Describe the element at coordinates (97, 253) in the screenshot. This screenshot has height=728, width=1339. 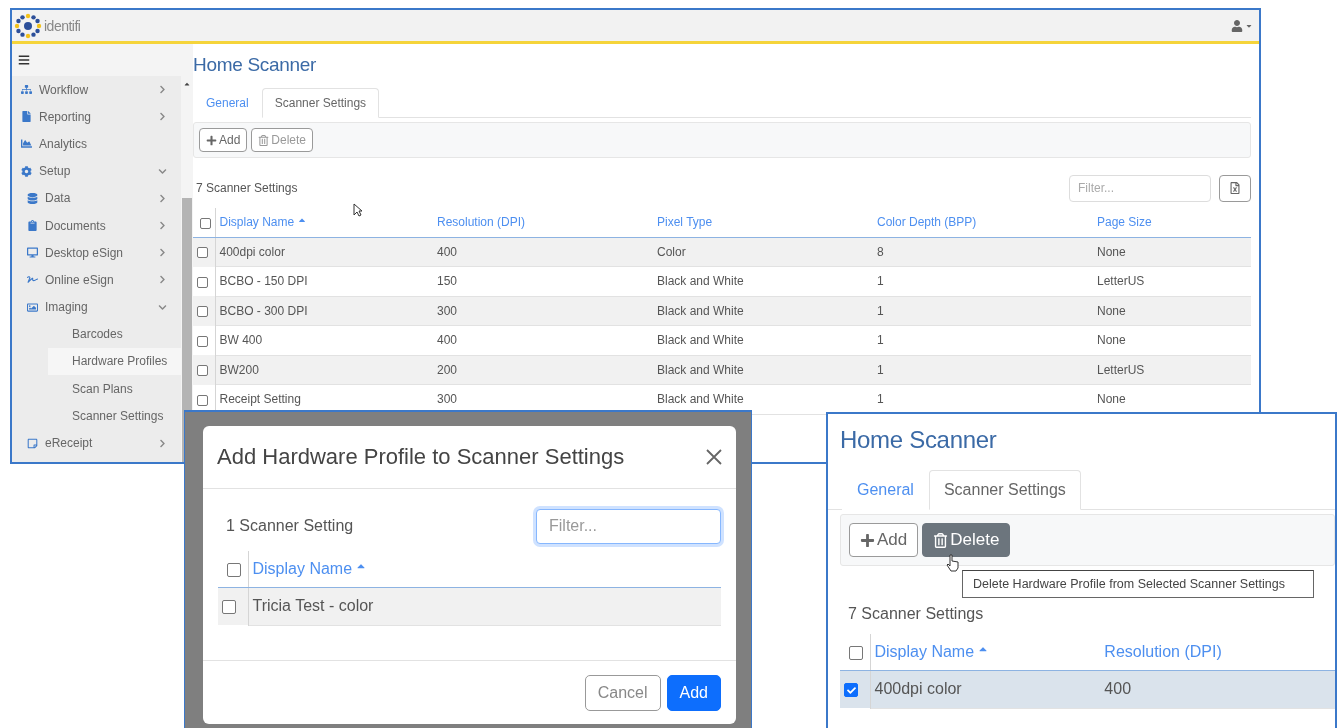
I see `sidebar-item: Desktop eSign` at that location.